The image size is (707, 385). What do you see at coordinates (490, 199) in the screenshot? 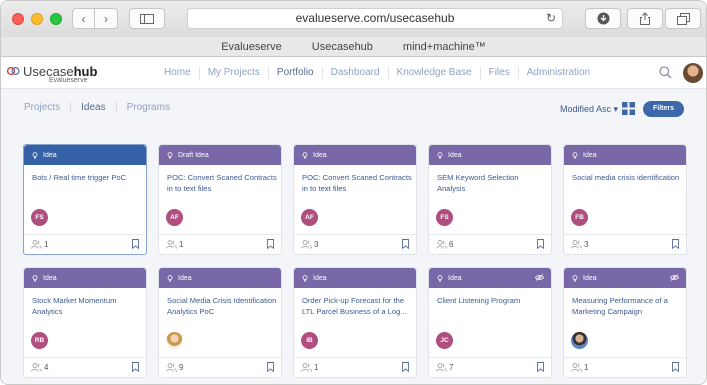
I see `idea-card: Idea SEM Keyword Selection Analysis FS 6` at bounding box center [490, 199].